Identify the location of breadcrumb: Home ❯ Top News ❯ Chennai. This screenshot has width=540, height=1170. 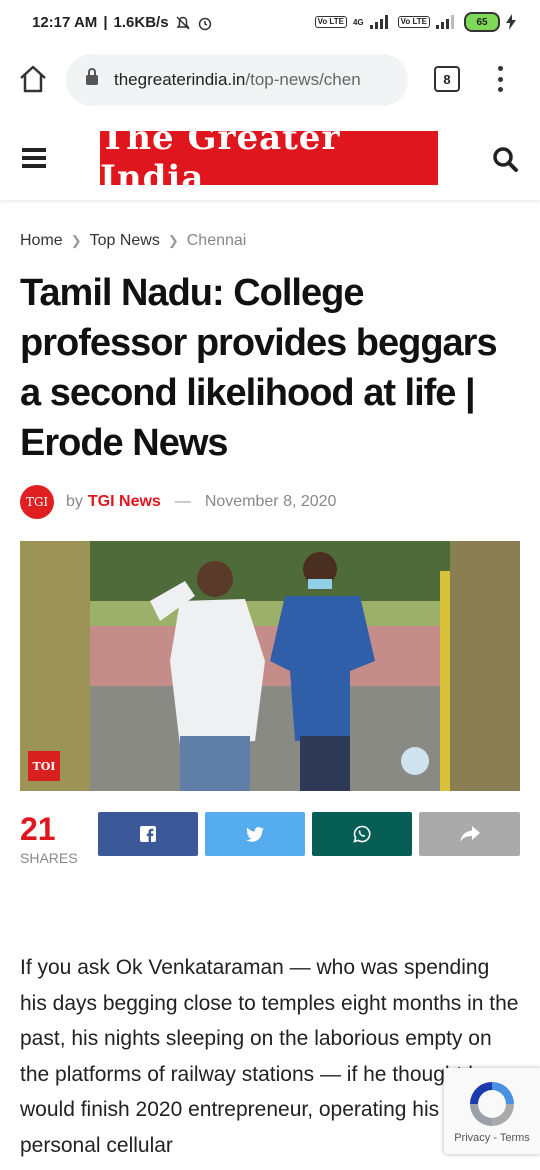
(133, 241).